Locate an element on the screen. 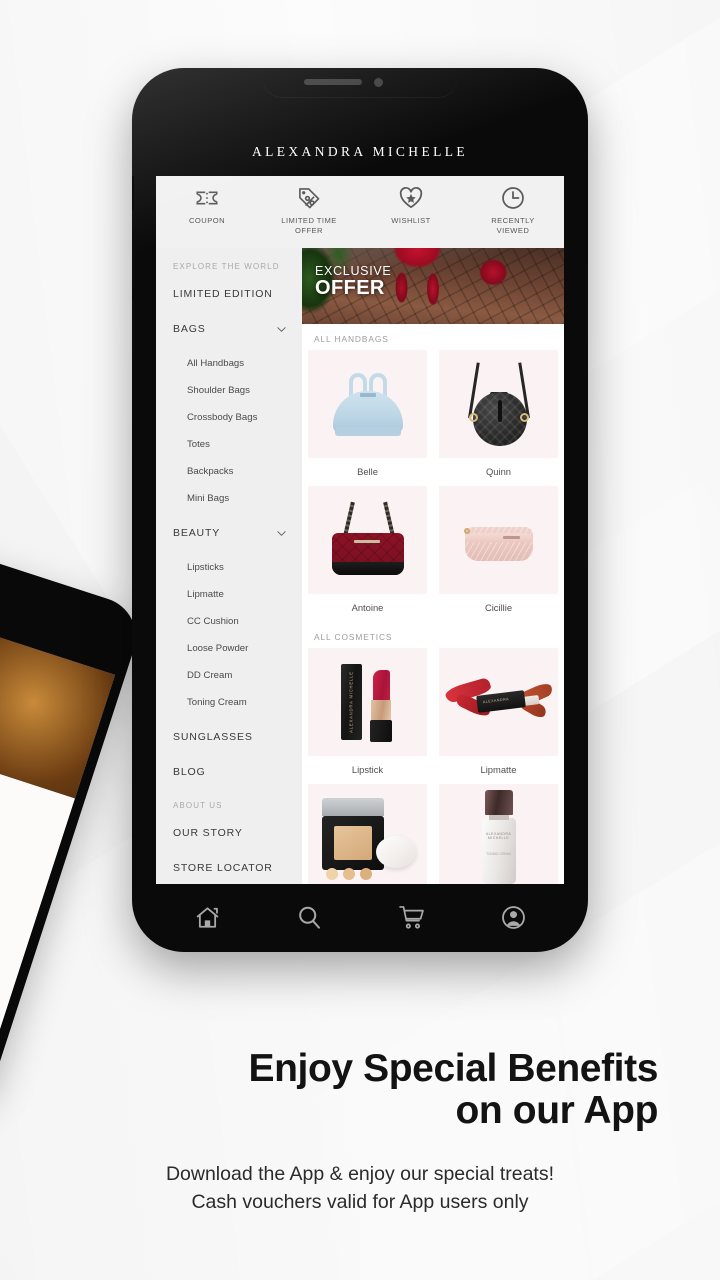 Image resolution: width=720 pixels, height=1280 pixels. product-tile: Antoine is located at coordinates (367, 554).